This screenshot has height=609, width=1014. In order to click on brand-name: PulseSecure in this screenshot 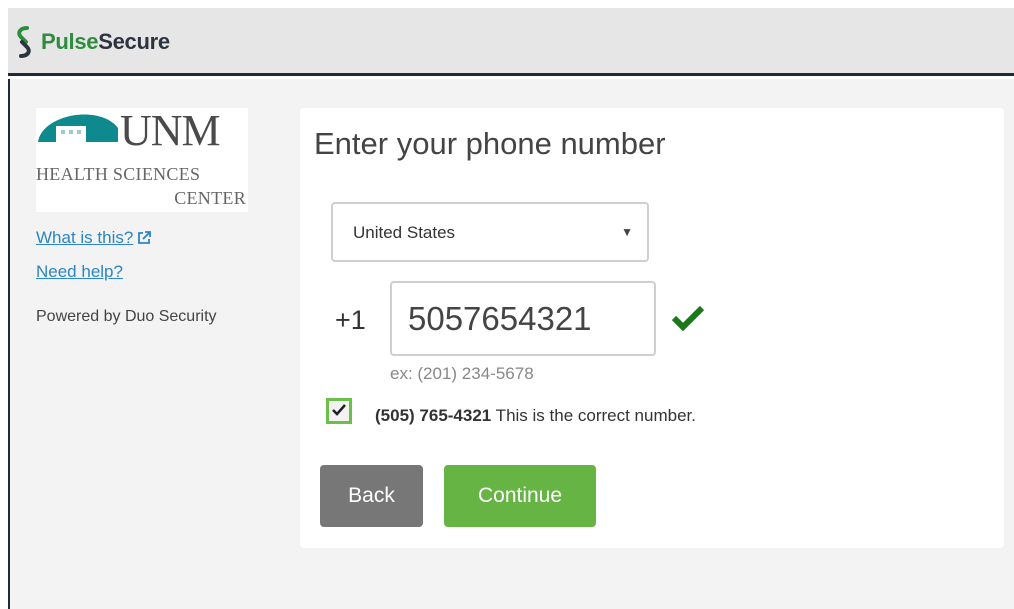, I will do `click(105, 42)`.